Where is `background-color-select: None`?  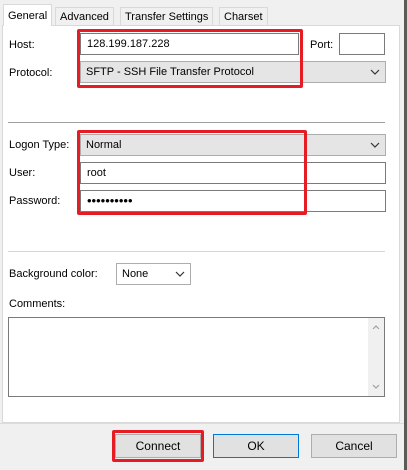 background-color-select: None is located at coordinates (153, 274).